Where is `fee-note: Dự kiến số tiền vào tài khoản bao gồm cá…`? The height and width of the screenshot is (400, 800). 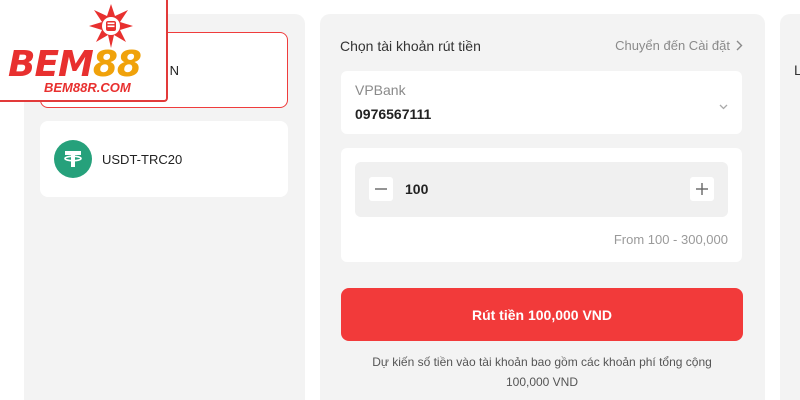 fee-note: Dự kiến số tiền vào tài khoản bao gồm cá… is located at coordinates (542, 372).